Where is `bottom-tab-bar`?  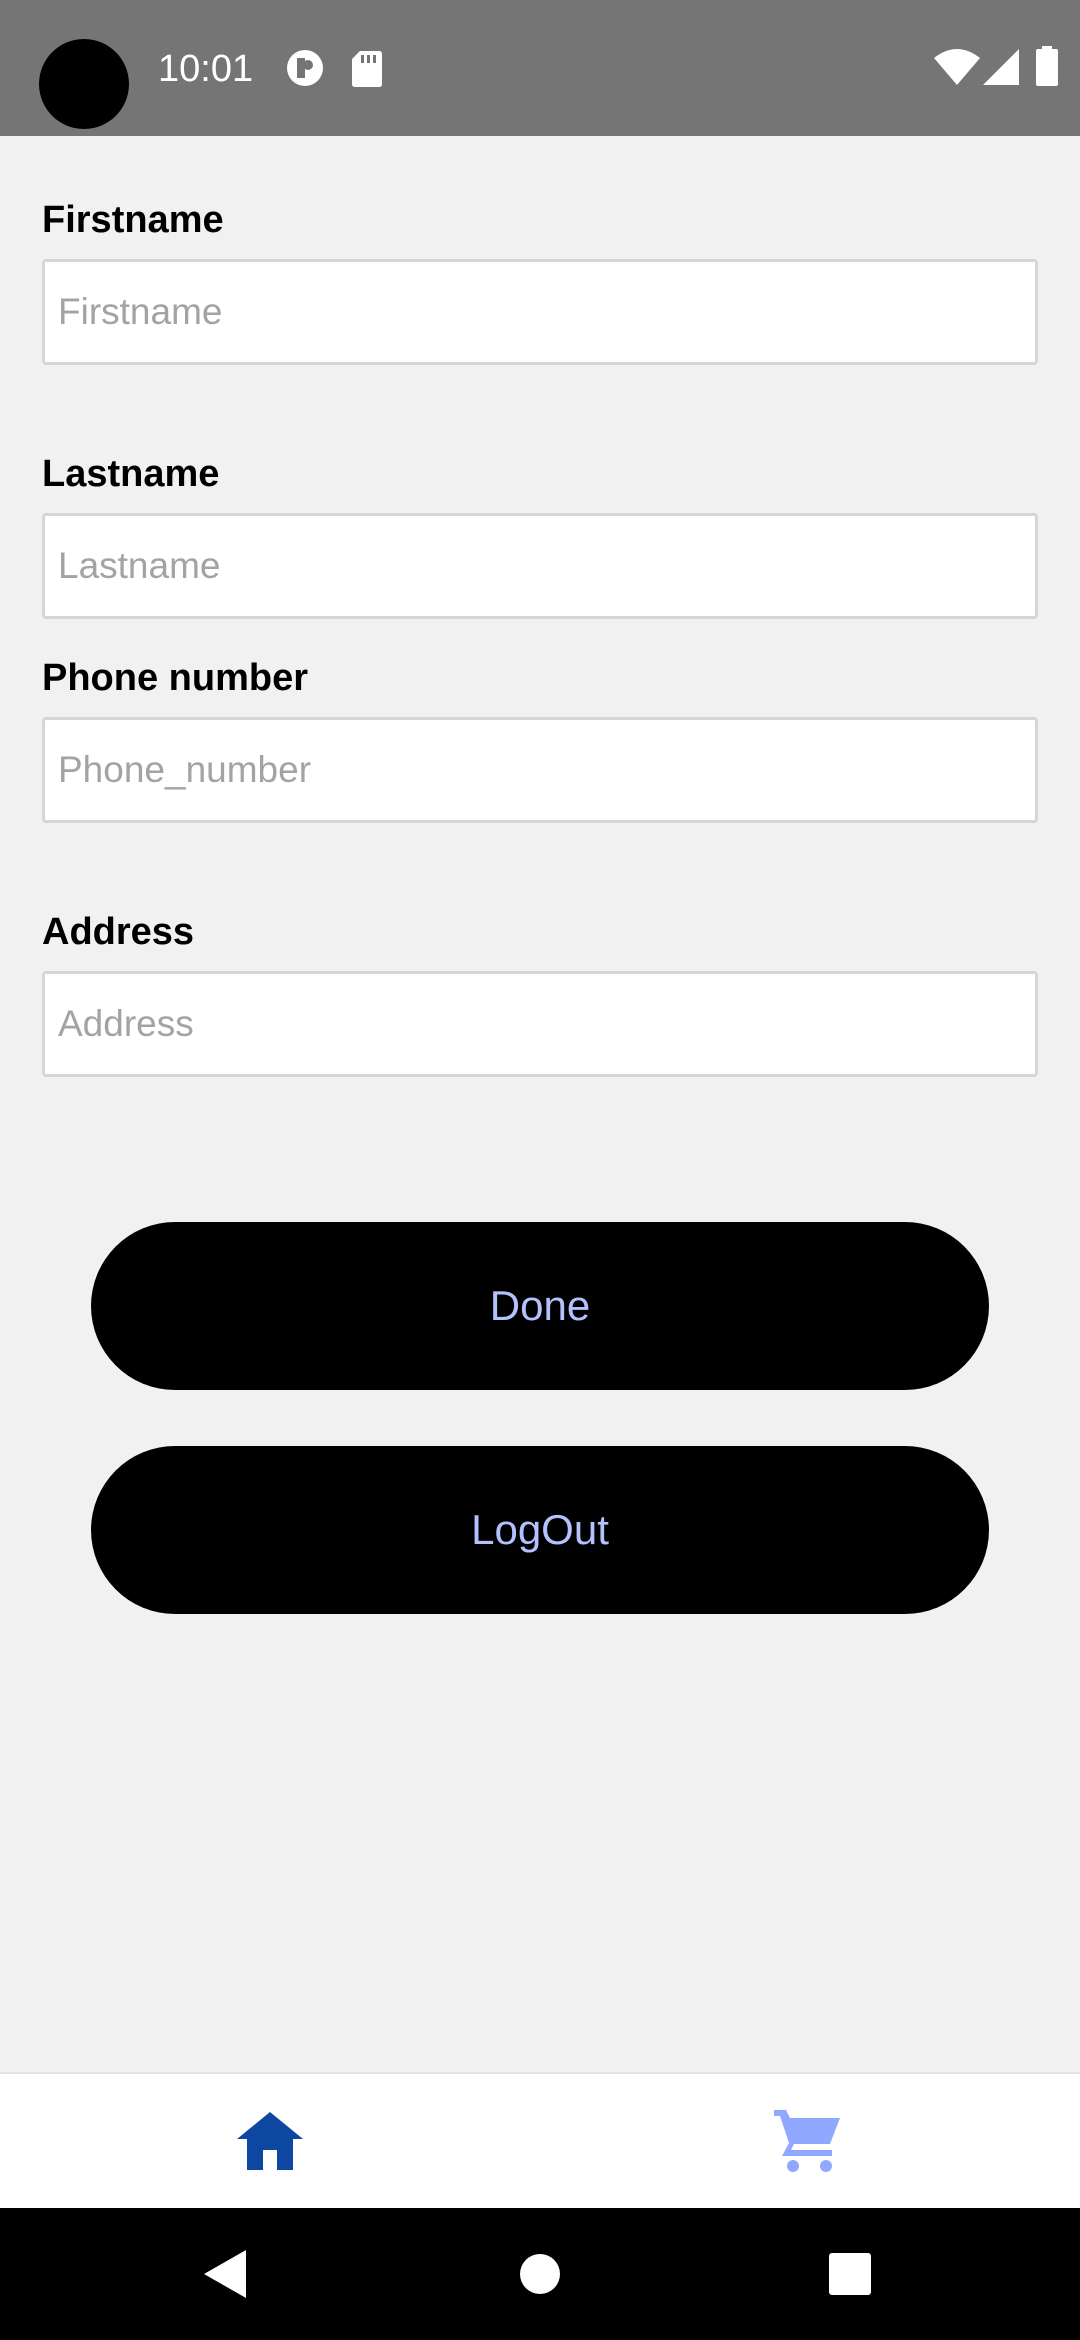 bottom-tab-bar is located at coordinates (540, 2140).